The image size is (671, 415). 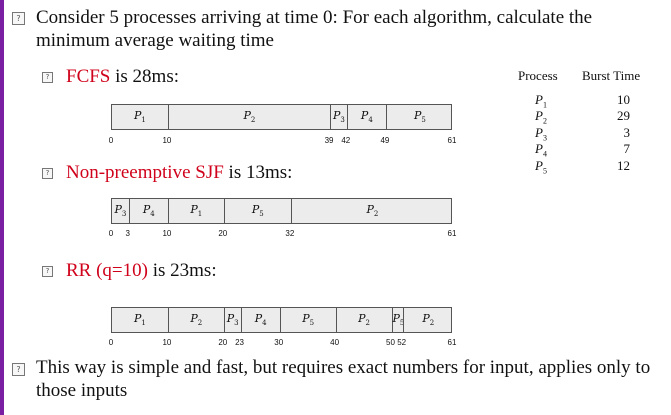 I want to click on gantt-chart-sjf: P3 P4 P1 P5 P2, so click(x=281, y=211).